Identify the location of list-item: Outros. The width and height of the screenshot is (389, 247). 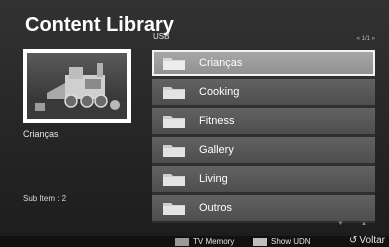
(263, 208).